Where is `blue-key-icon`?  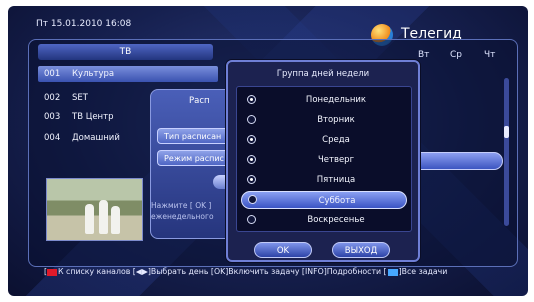 blue-key-icon is located at coordinates (392, 272).